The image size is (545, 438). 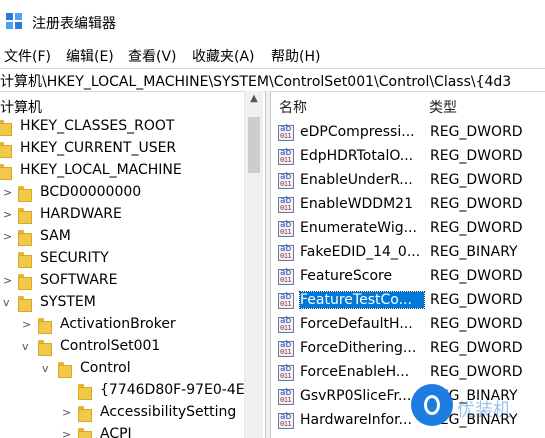 I want to click on value-row: eDPCompressi... REG_DWORD, so click(x=408, y=134).